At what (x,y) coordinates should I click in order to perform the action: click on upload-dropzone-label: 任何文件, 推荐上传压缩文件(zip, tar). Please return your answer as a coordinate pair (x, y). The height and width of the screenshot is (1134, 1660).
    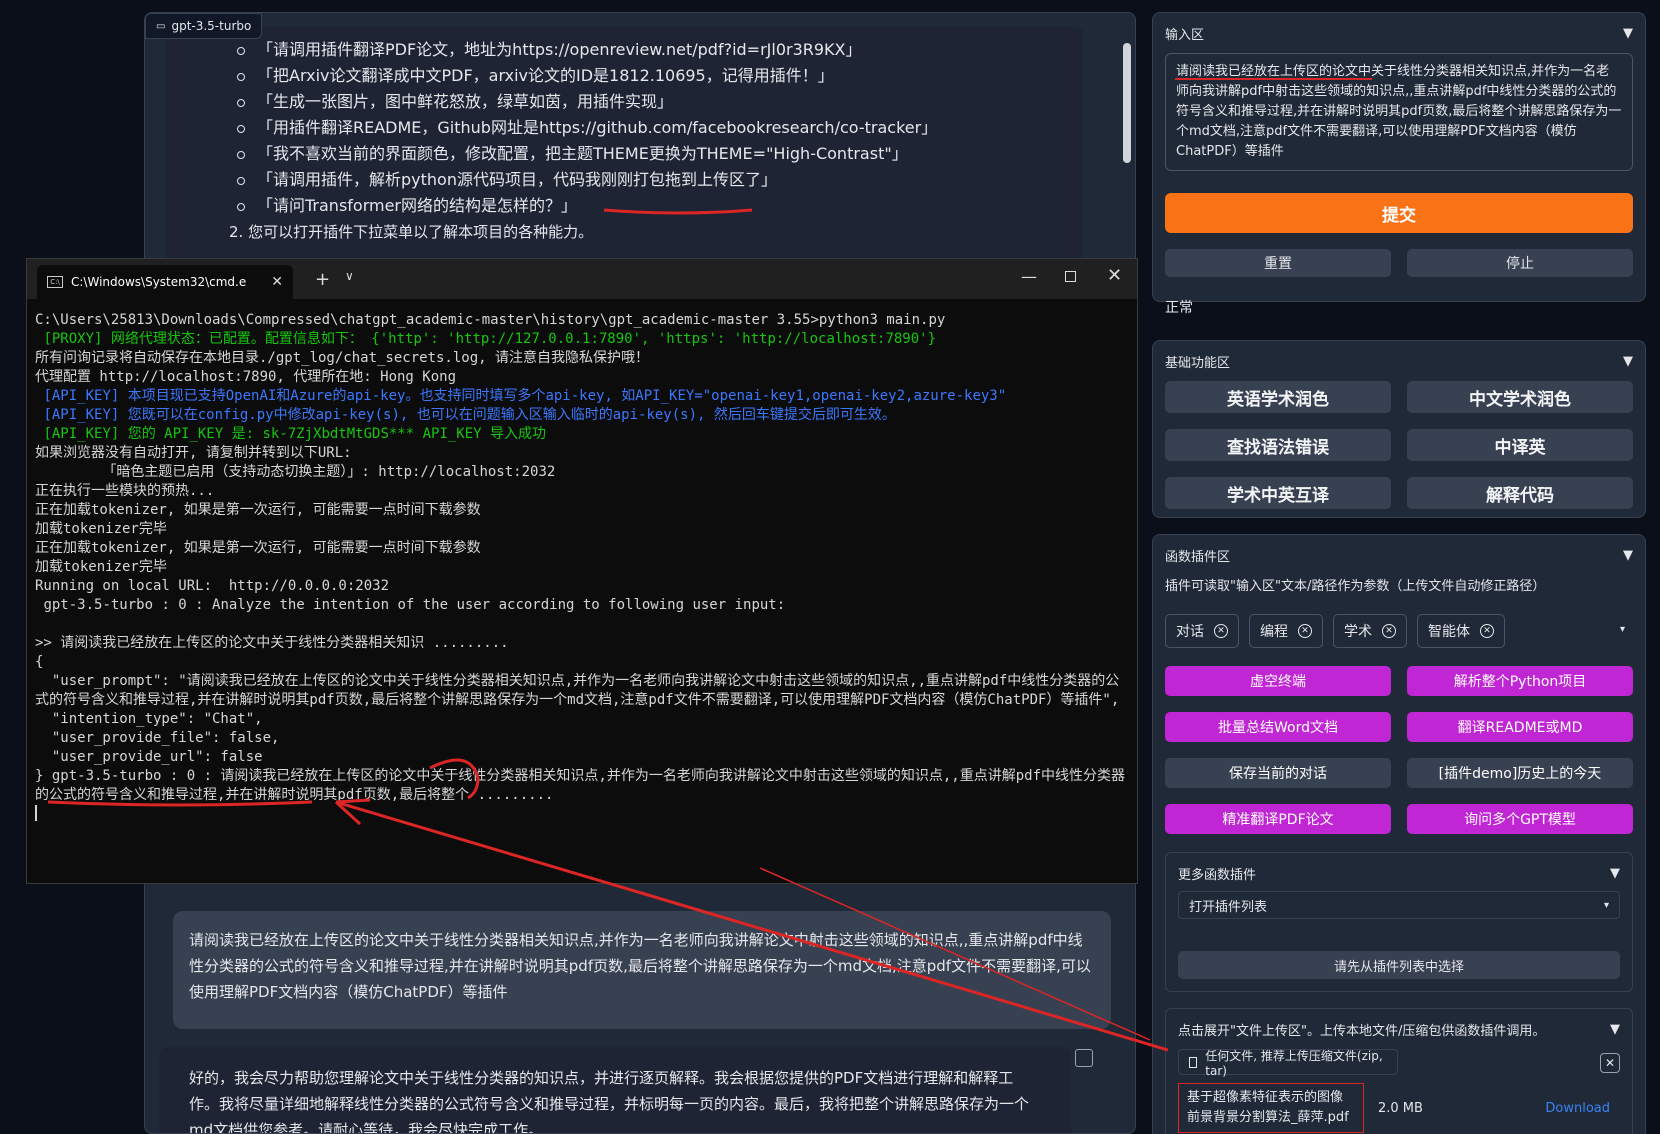
    Looking at the image, I should click on (1288, 1063).